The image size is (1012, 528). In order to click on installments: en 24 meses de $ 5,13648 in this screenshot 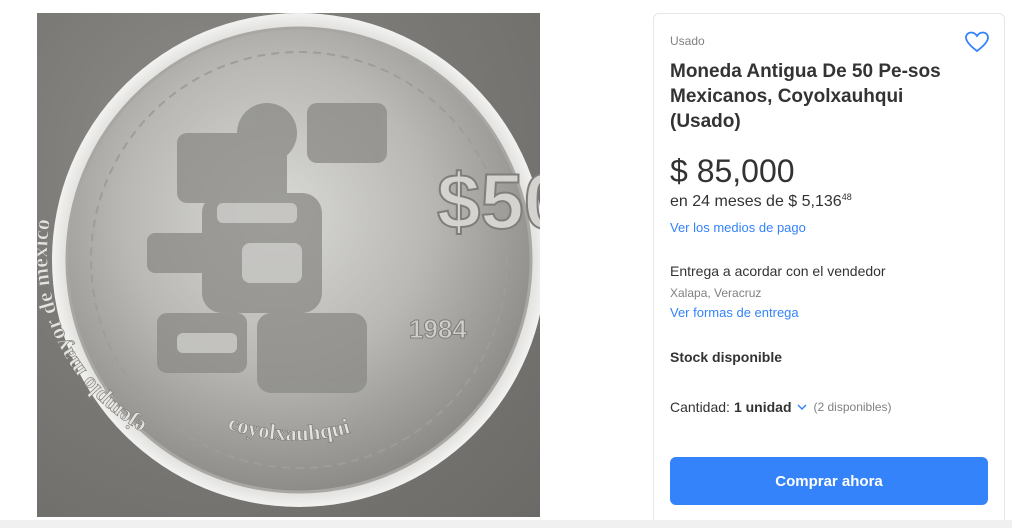, I will do `click(761, 201)`.